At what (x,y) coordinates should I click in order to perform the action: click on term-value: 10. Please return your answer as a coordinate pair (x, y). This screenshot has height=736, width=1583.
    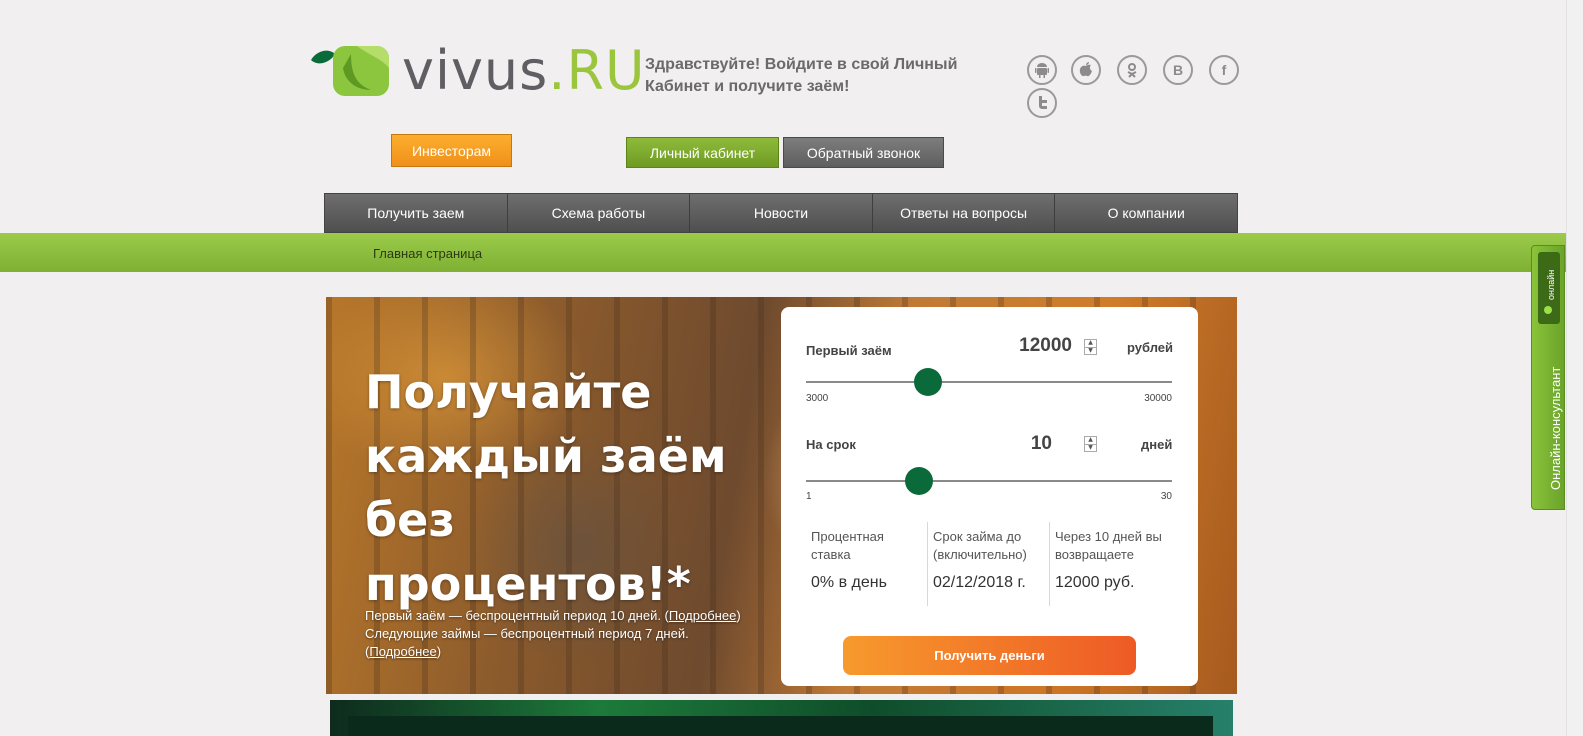
    Looking at the image, I should click on (1032, 444).